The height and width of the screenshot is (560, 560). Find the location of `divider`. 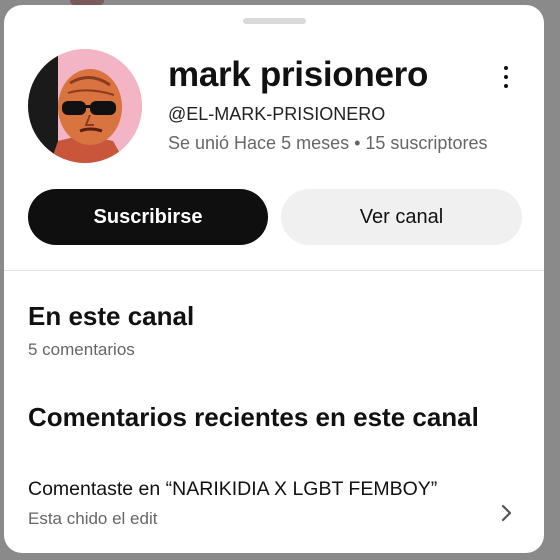

divider is located at coordinates (274, 270).